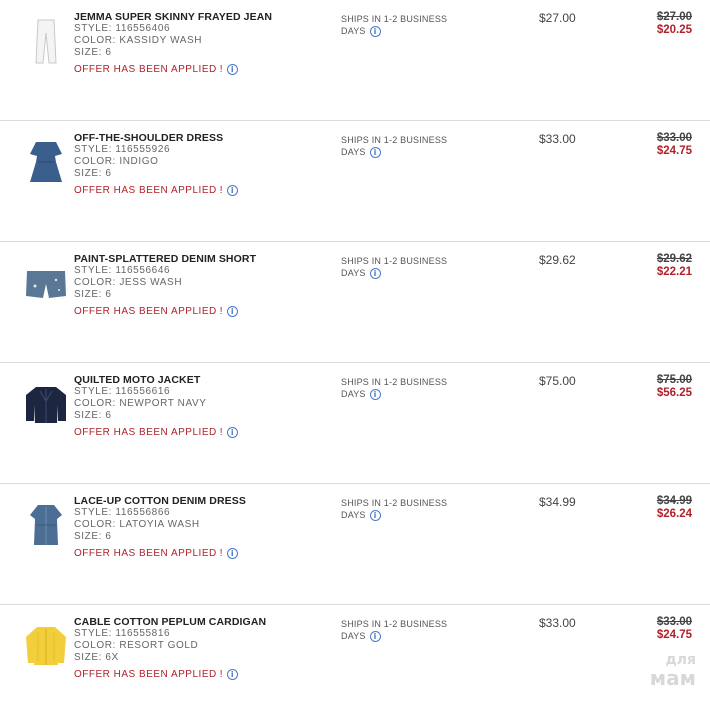 Image resolution: width=710 pixels, height=725 pixels. I want to click on total-price: $27.00 $20.25, so click(674, 24).